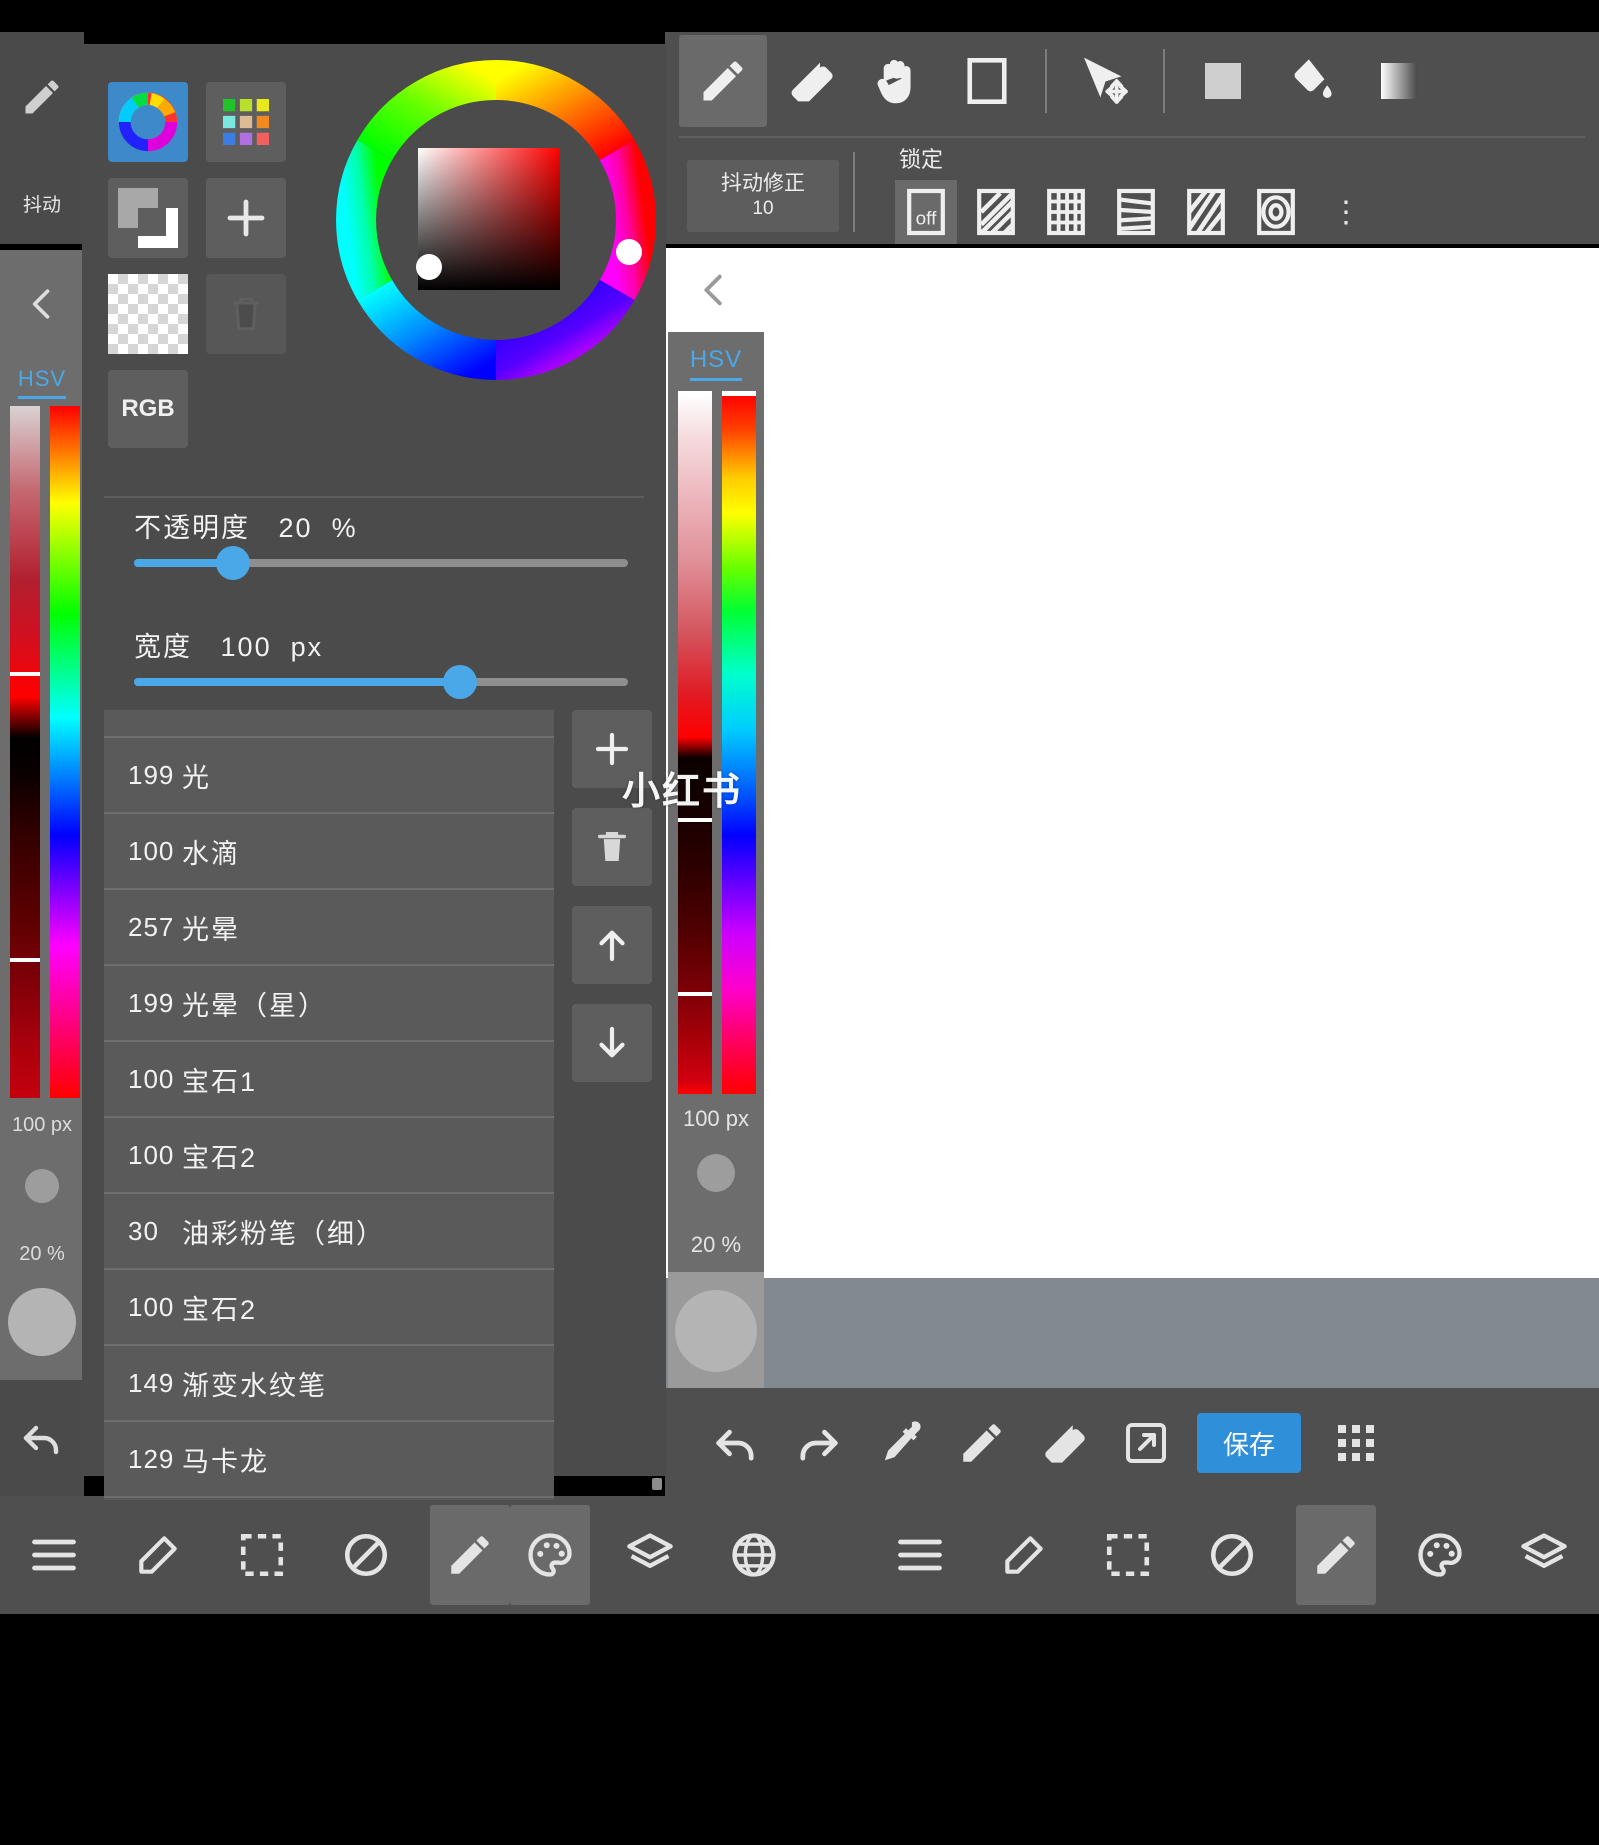  I want to click on nav-transform, so click(366, 1555).